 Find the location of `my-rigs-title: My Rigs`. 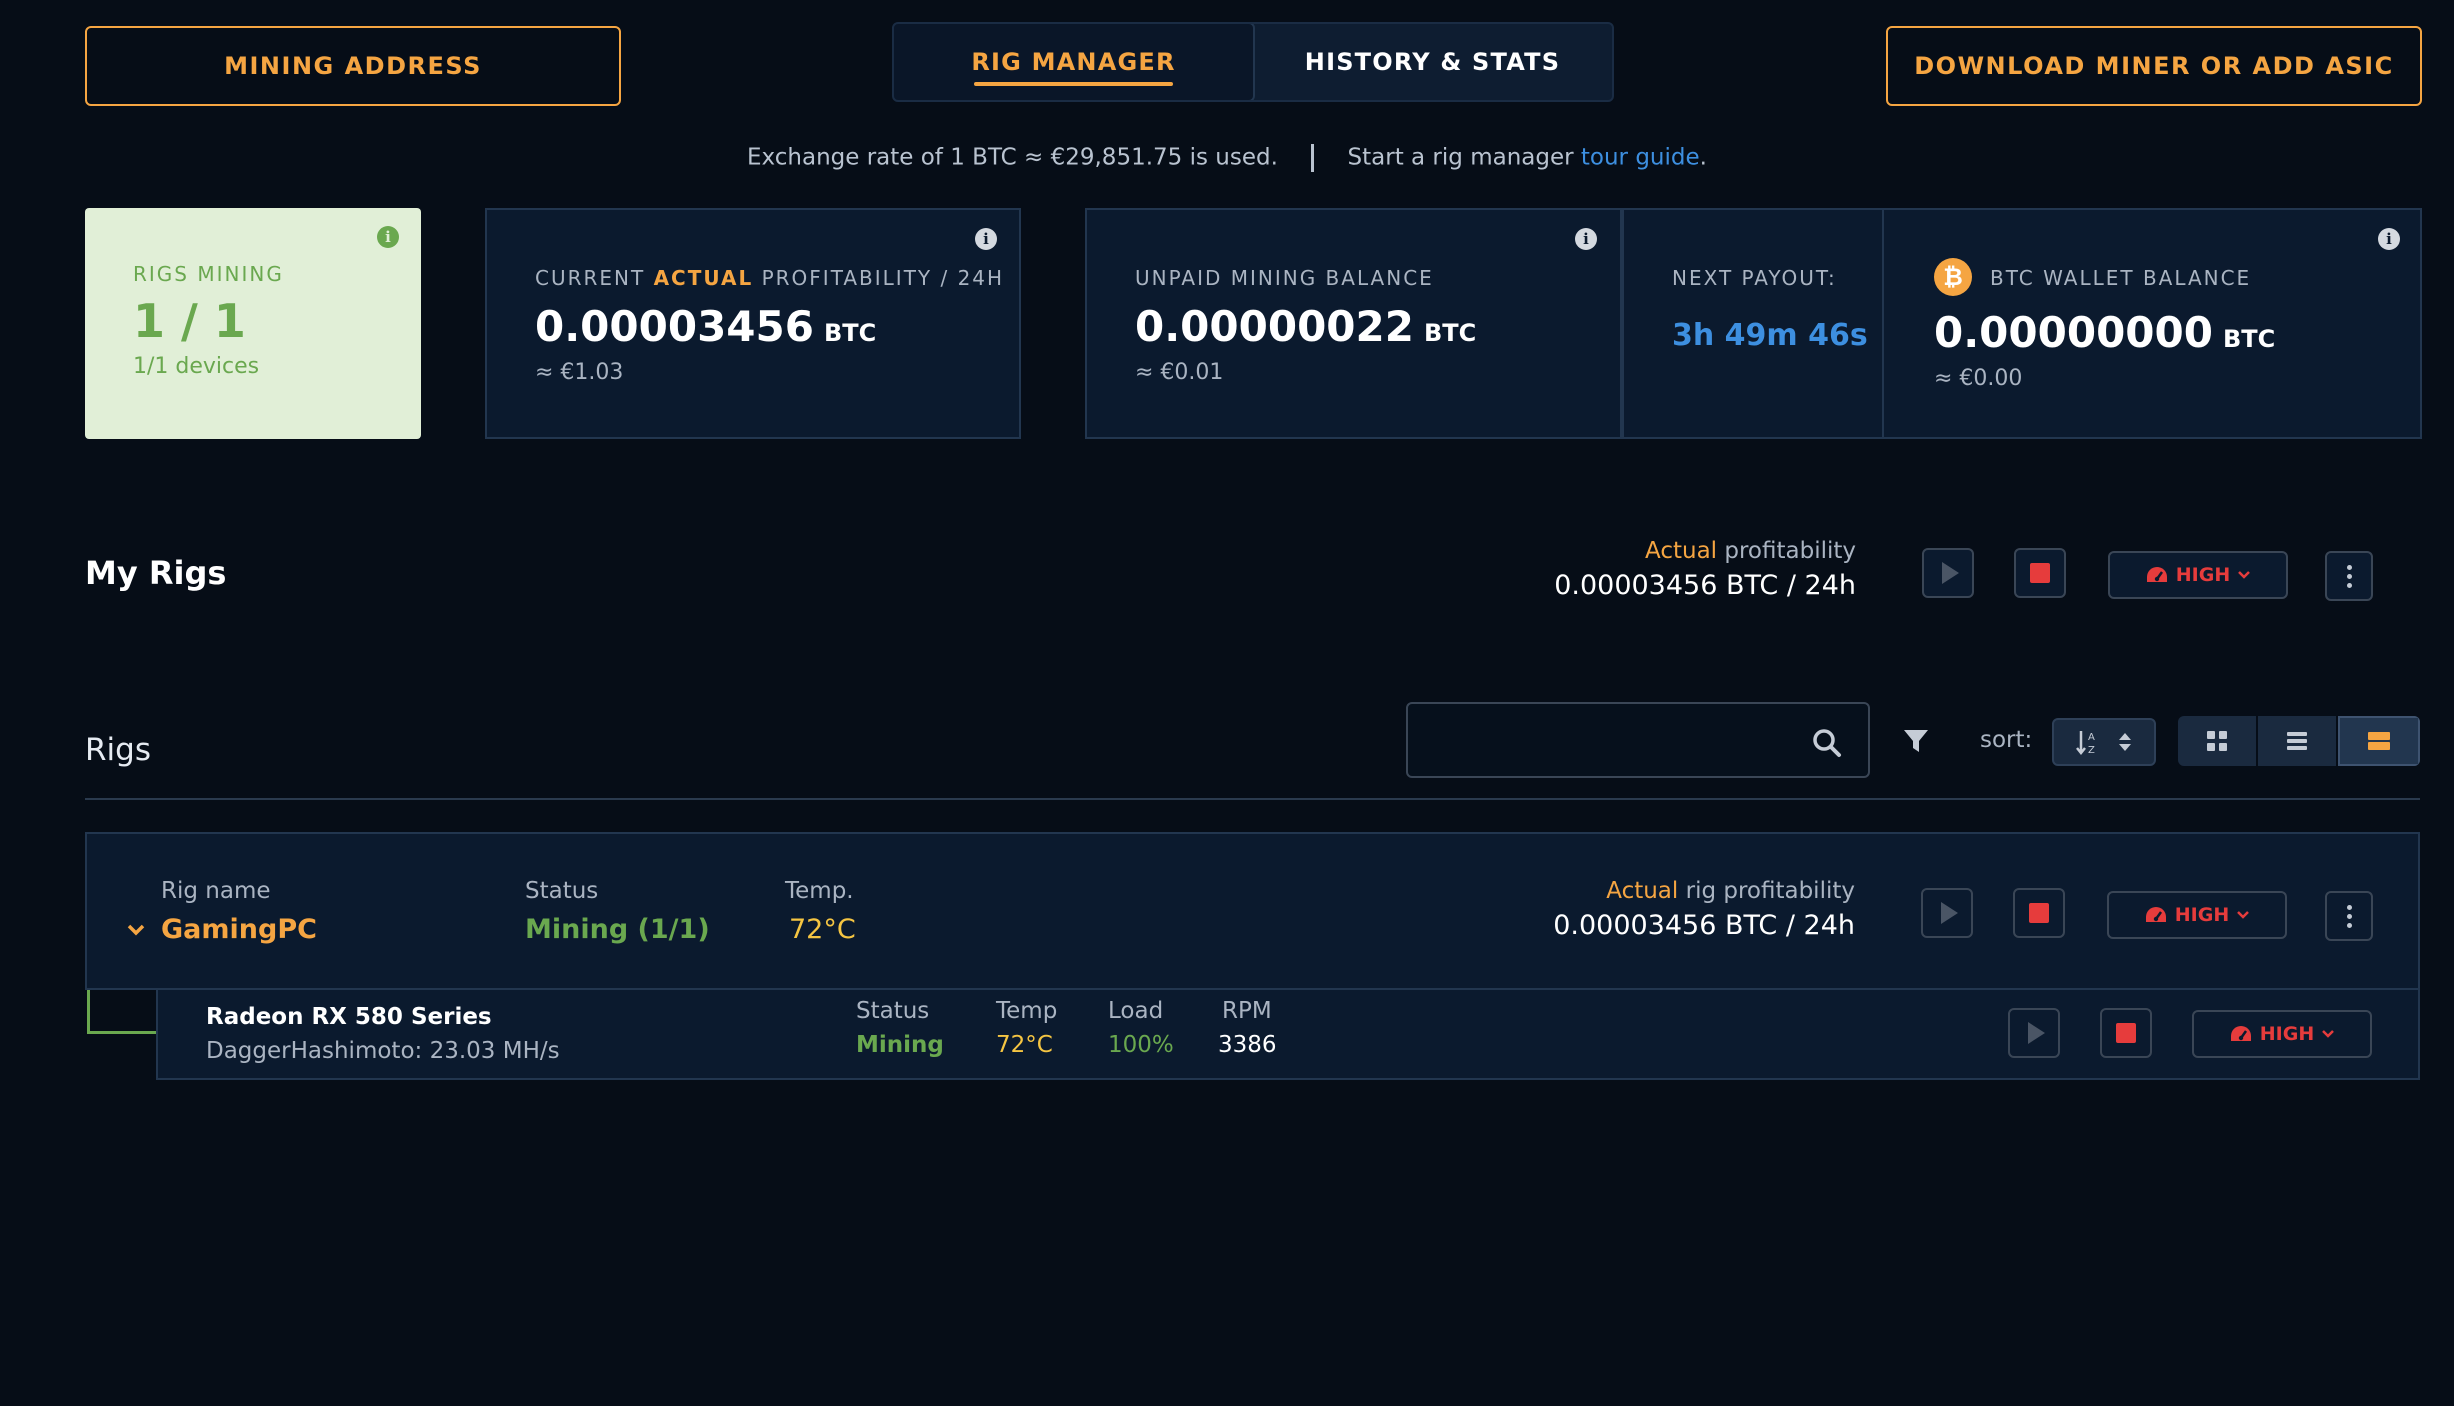

my-rigs-title: My Rigs is located at coordinates (156, 573).